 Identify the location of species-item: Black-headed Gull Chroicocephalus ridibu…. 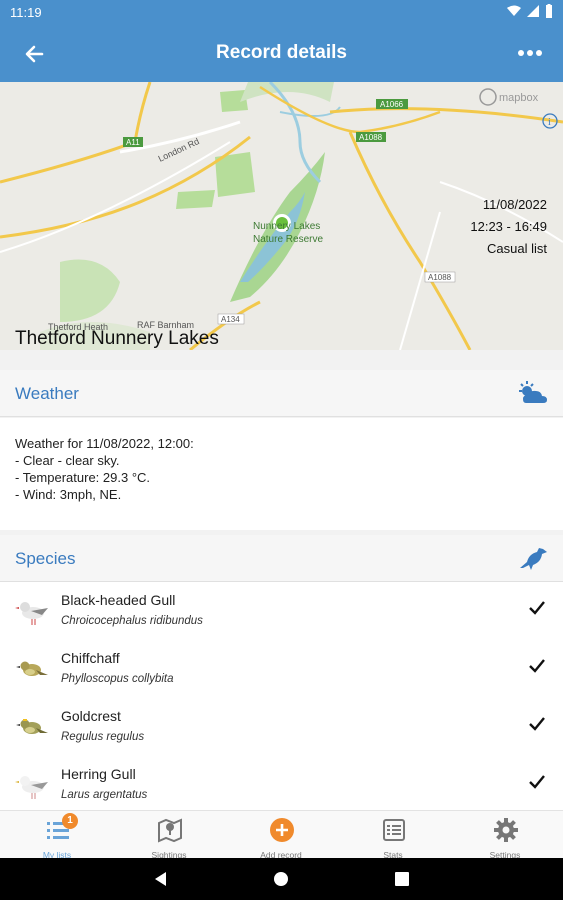
(281, 611).